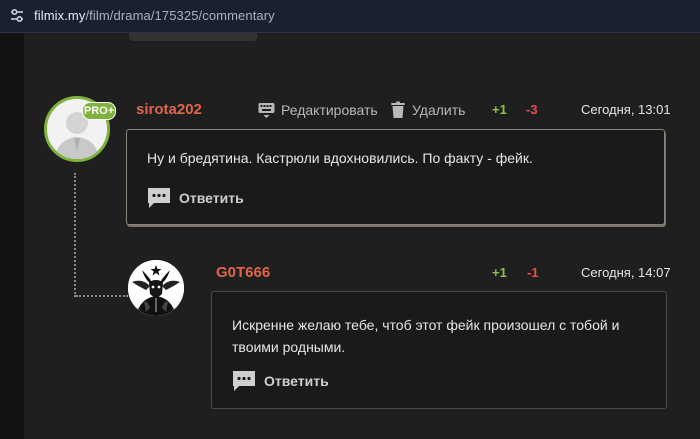  What do you see at coordinates (180, 15) in the screenshot?
I see `url-path: /film/drama/175325/commentary` at bounding box center [180, 15].